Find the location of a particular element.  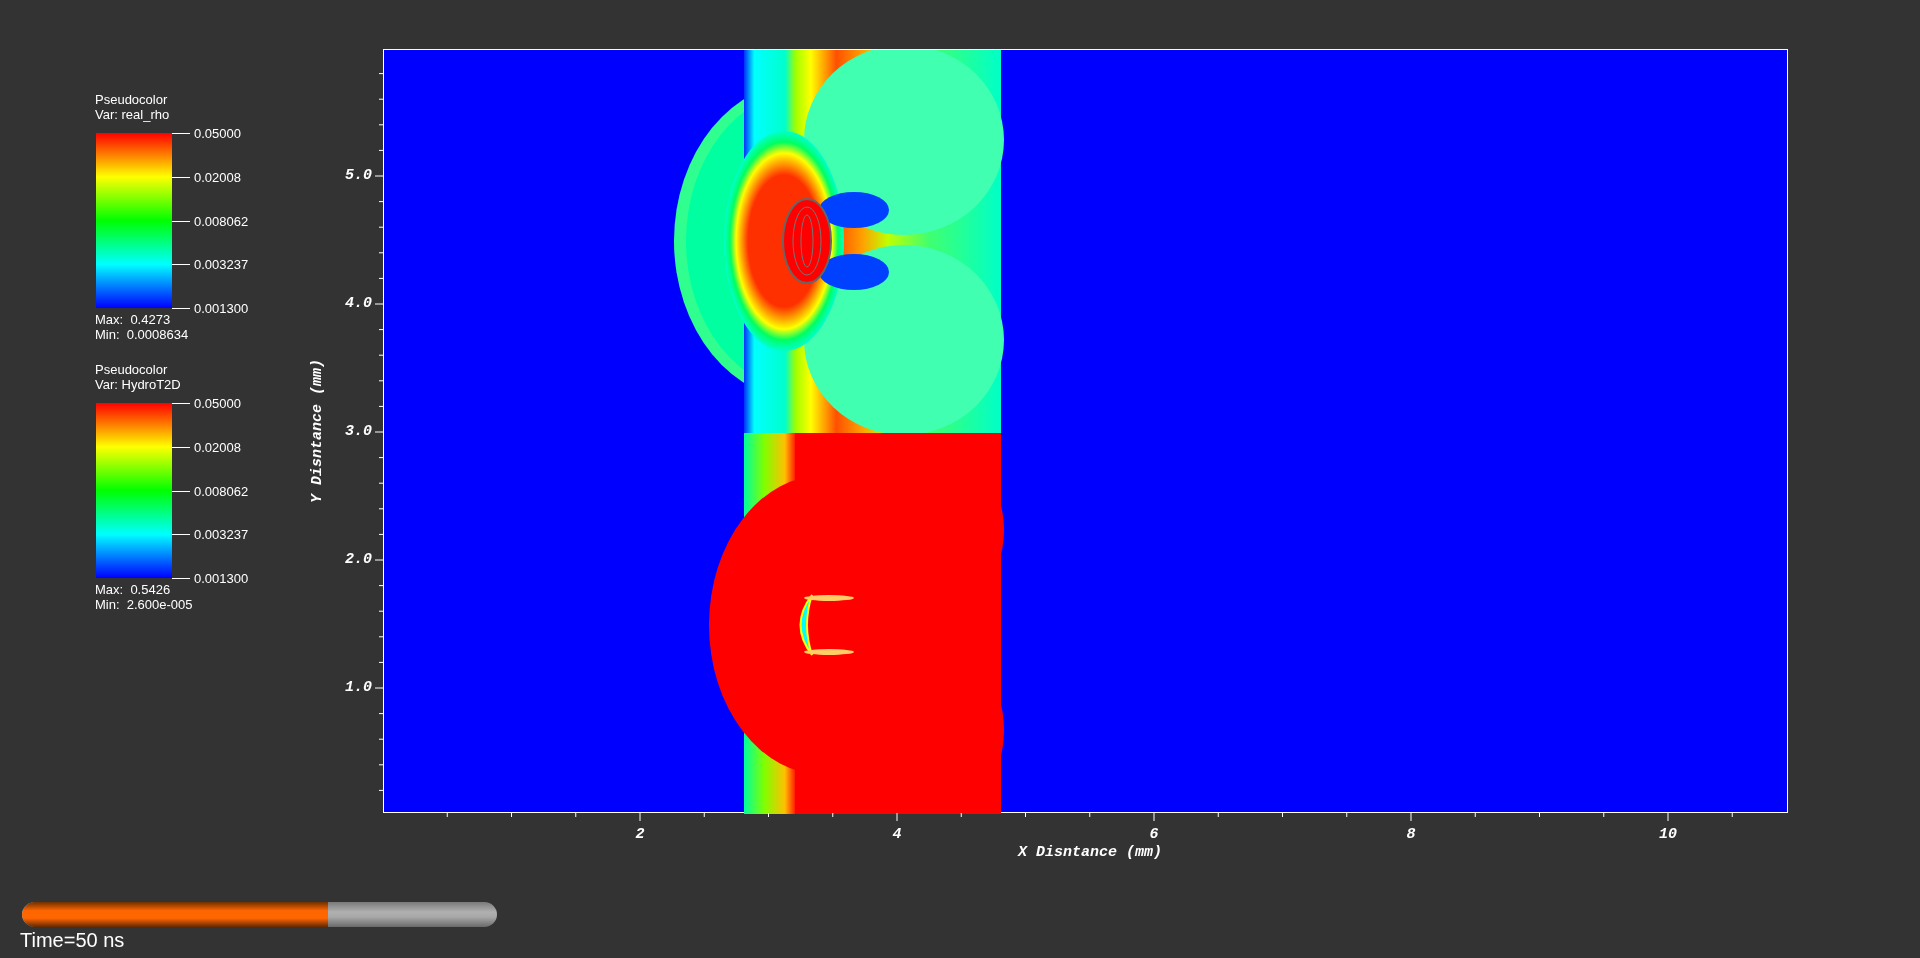

x-tick-label: 8 is located at coordinates (1411, 834).